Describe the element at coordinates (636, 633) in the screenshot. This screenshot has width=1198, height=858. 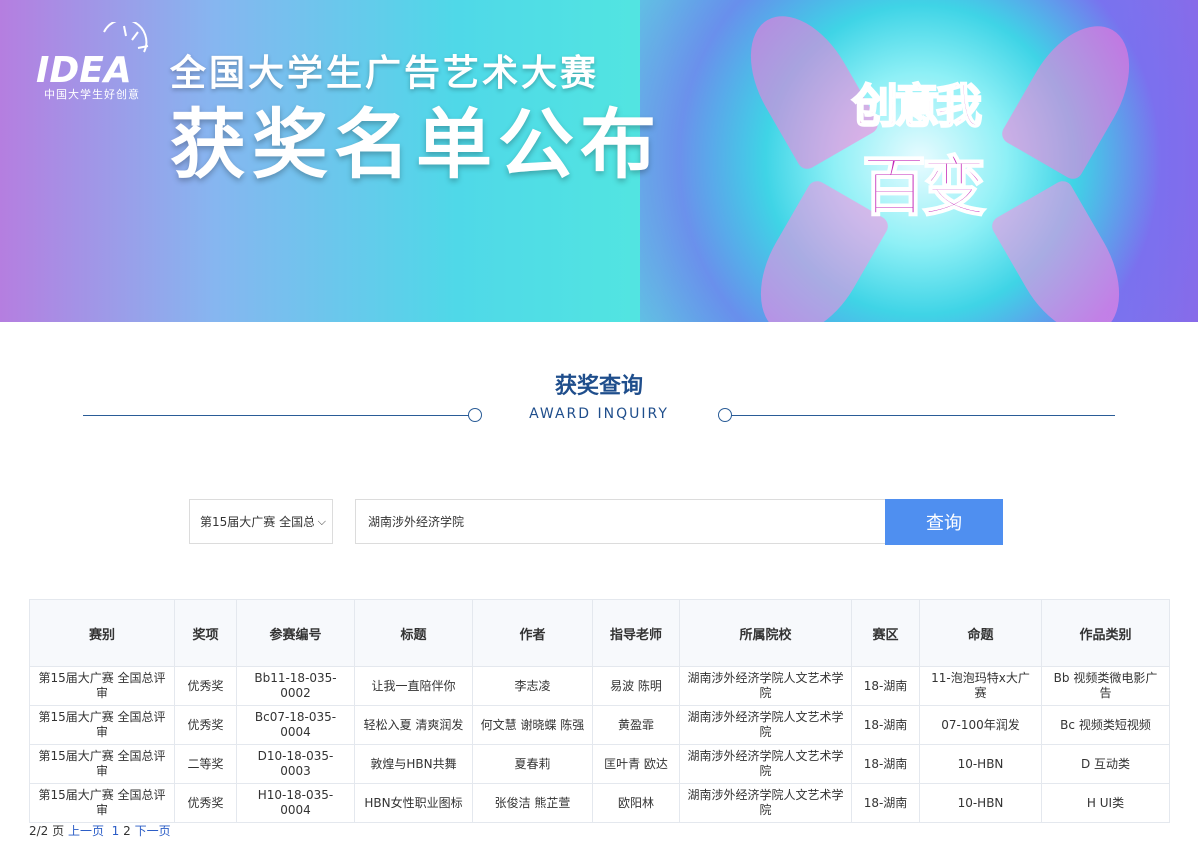
I see `column-header: 指导老师` at that location.